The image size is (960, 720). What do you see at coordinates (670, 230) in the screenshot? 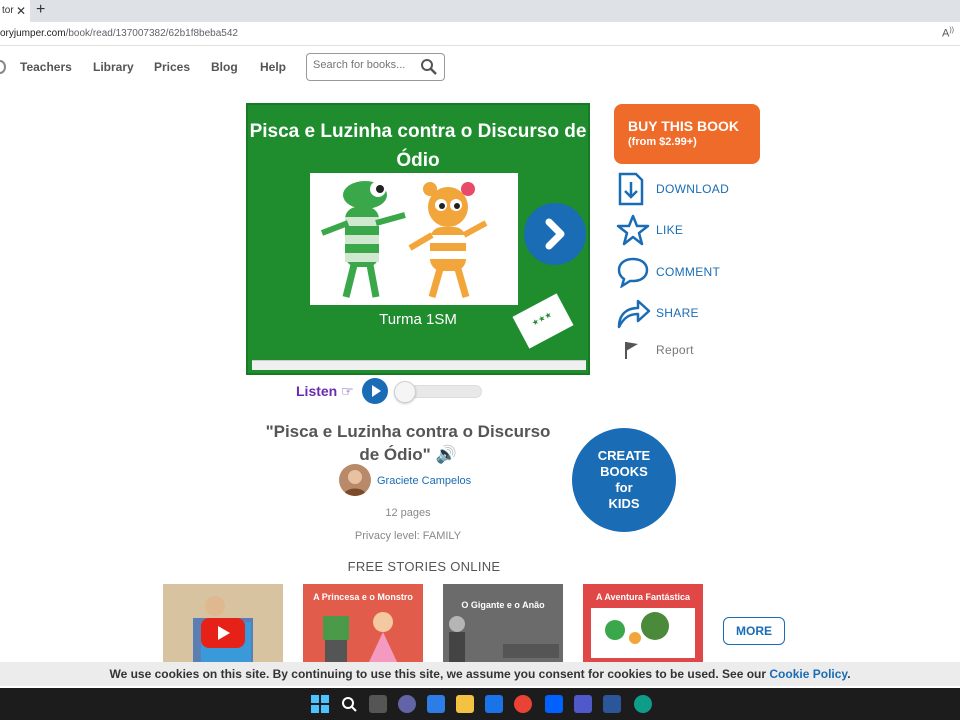
I see `like-label: LIKE` at bounding box center [670, 230].